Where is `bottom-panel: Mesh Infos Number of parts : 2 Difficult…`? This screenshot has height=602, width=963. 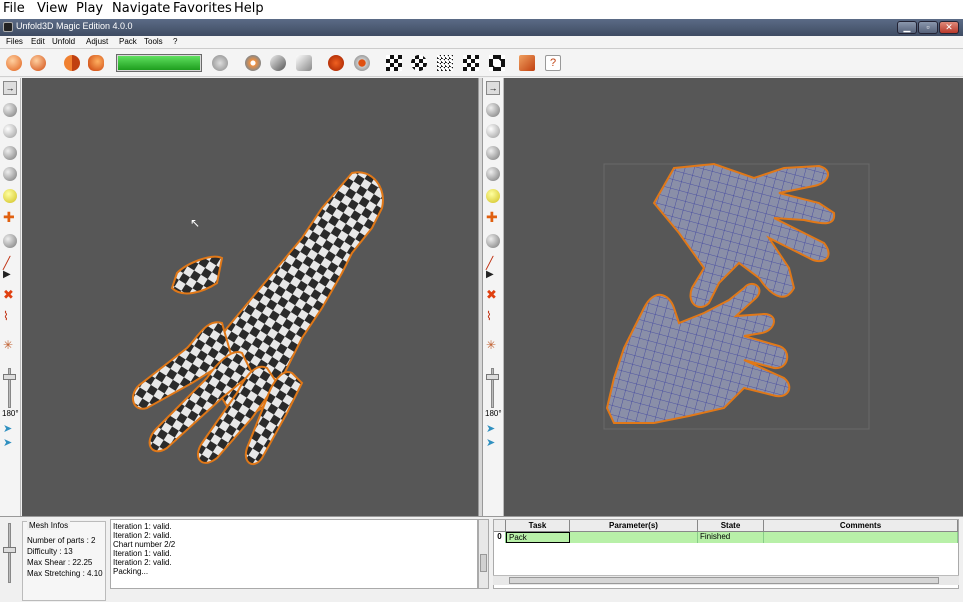 bottom-panel: Mesh Infos Number of parts : 2 Difficult… is located at coordinates (481, 559).